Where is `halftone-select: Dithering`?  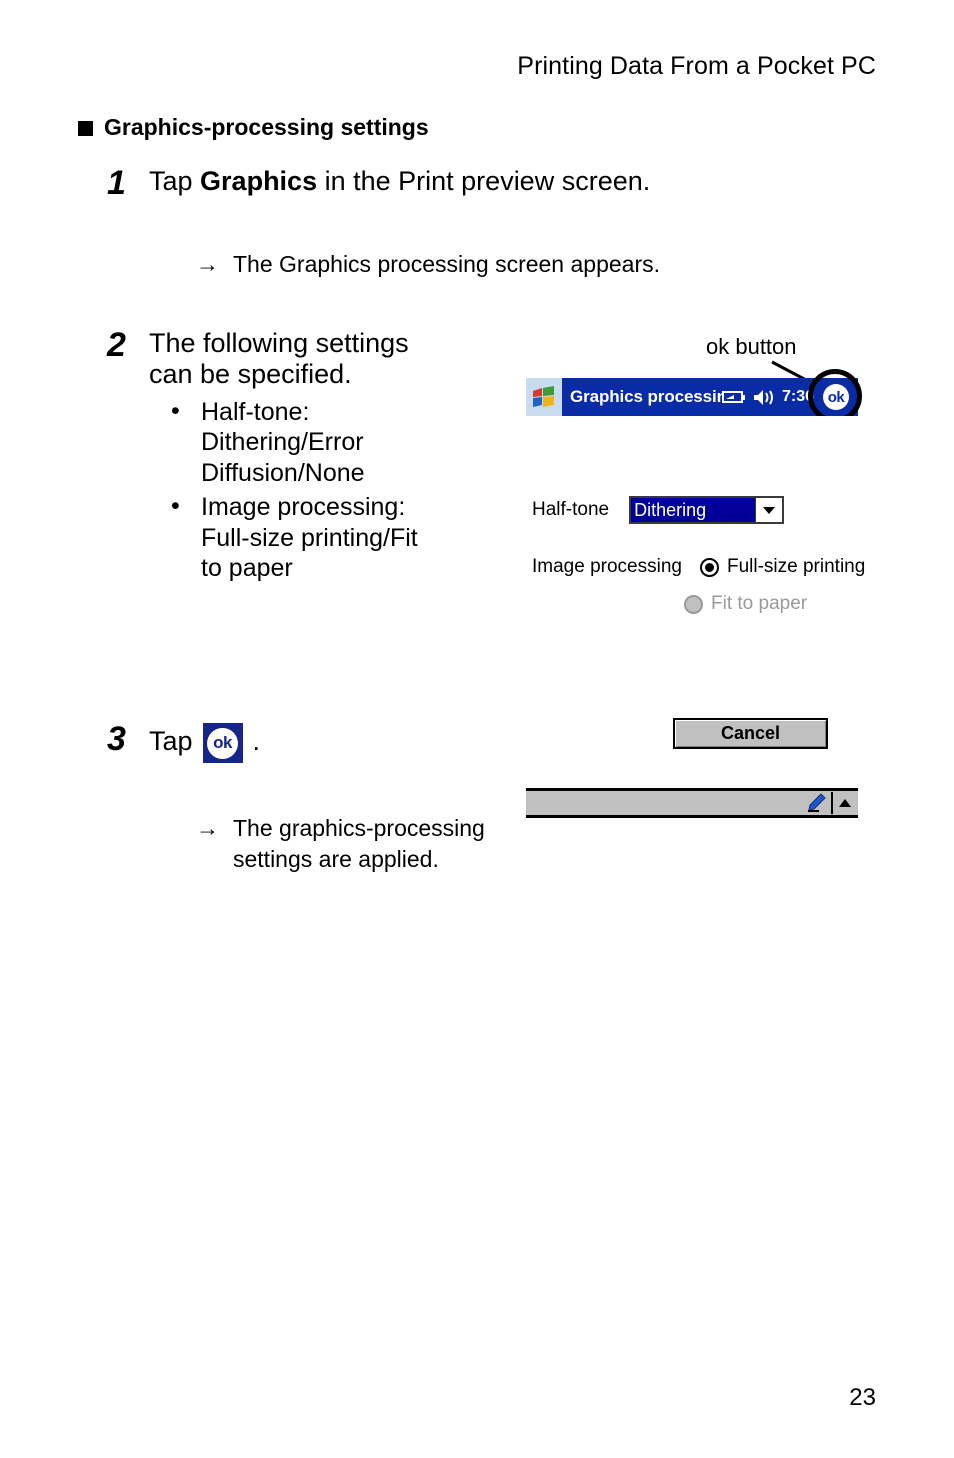
halftone-select: Dithering is located at coordinates (707, 510).